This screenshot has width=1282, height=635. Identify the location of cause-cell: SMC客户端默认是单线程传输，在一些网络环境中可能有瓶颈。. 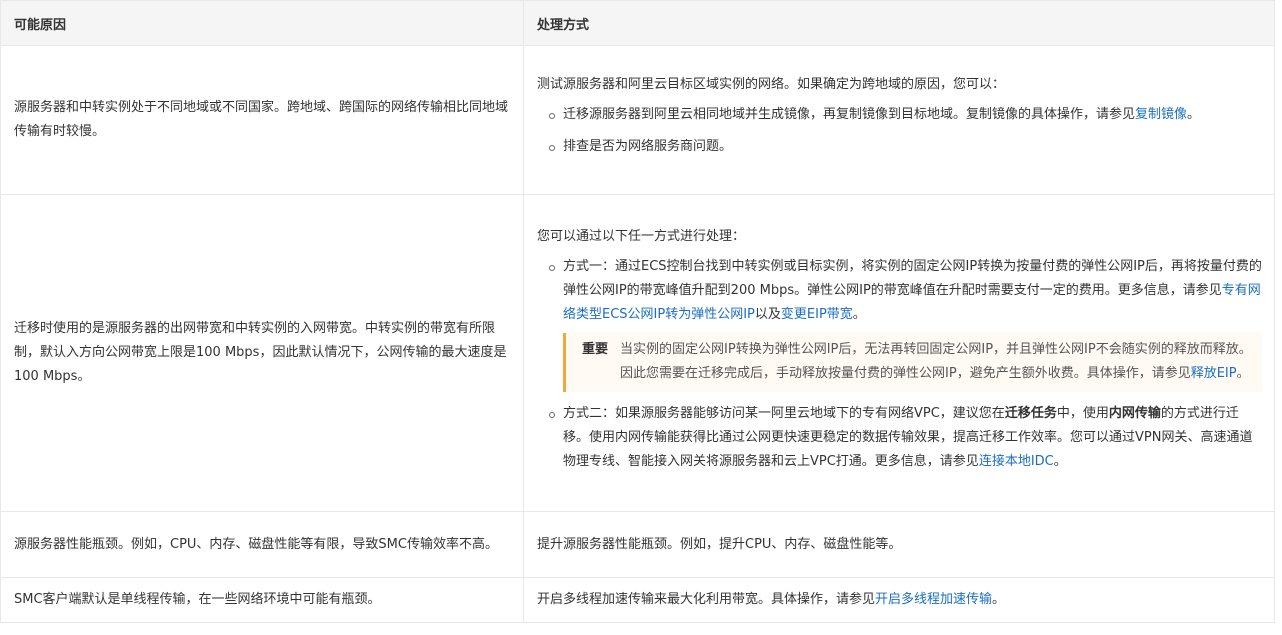
(262, 600).